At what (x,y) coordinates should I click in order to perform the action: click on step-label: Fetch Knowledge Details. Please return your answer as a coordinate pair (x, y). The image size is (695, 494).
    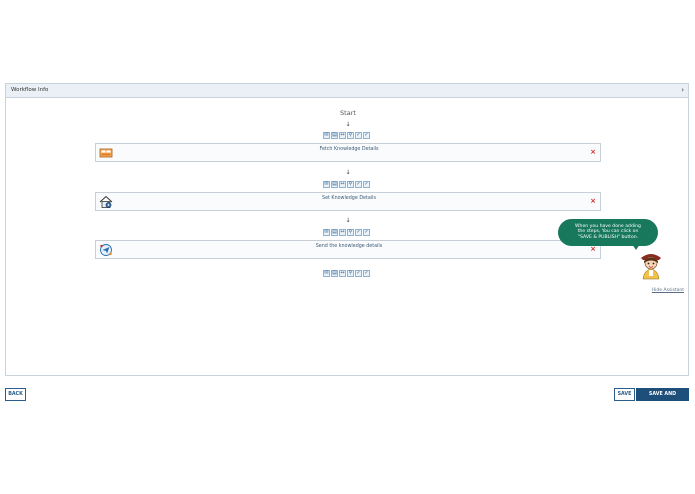
    Looking at the image, I should click on (349, 149).